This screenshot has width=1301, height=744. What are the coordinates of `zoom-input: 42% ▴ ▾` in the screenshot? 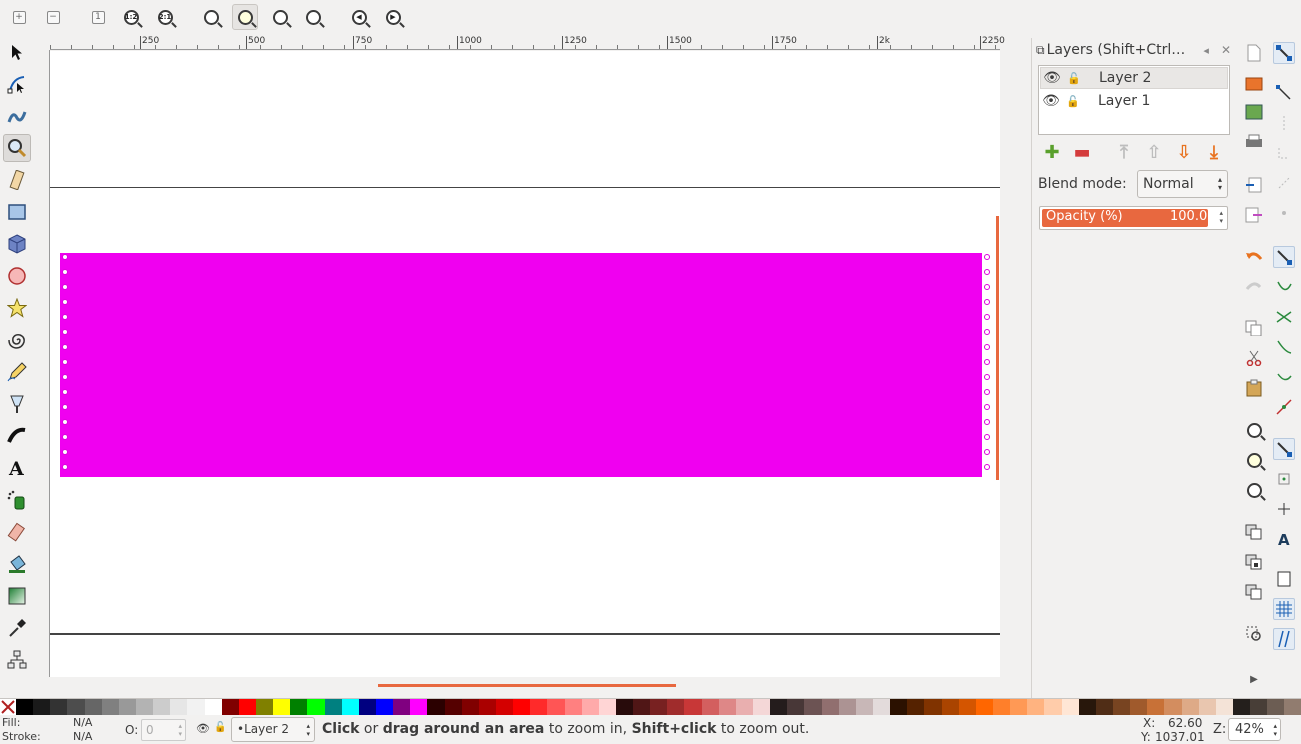 It's located at (1254, 729).